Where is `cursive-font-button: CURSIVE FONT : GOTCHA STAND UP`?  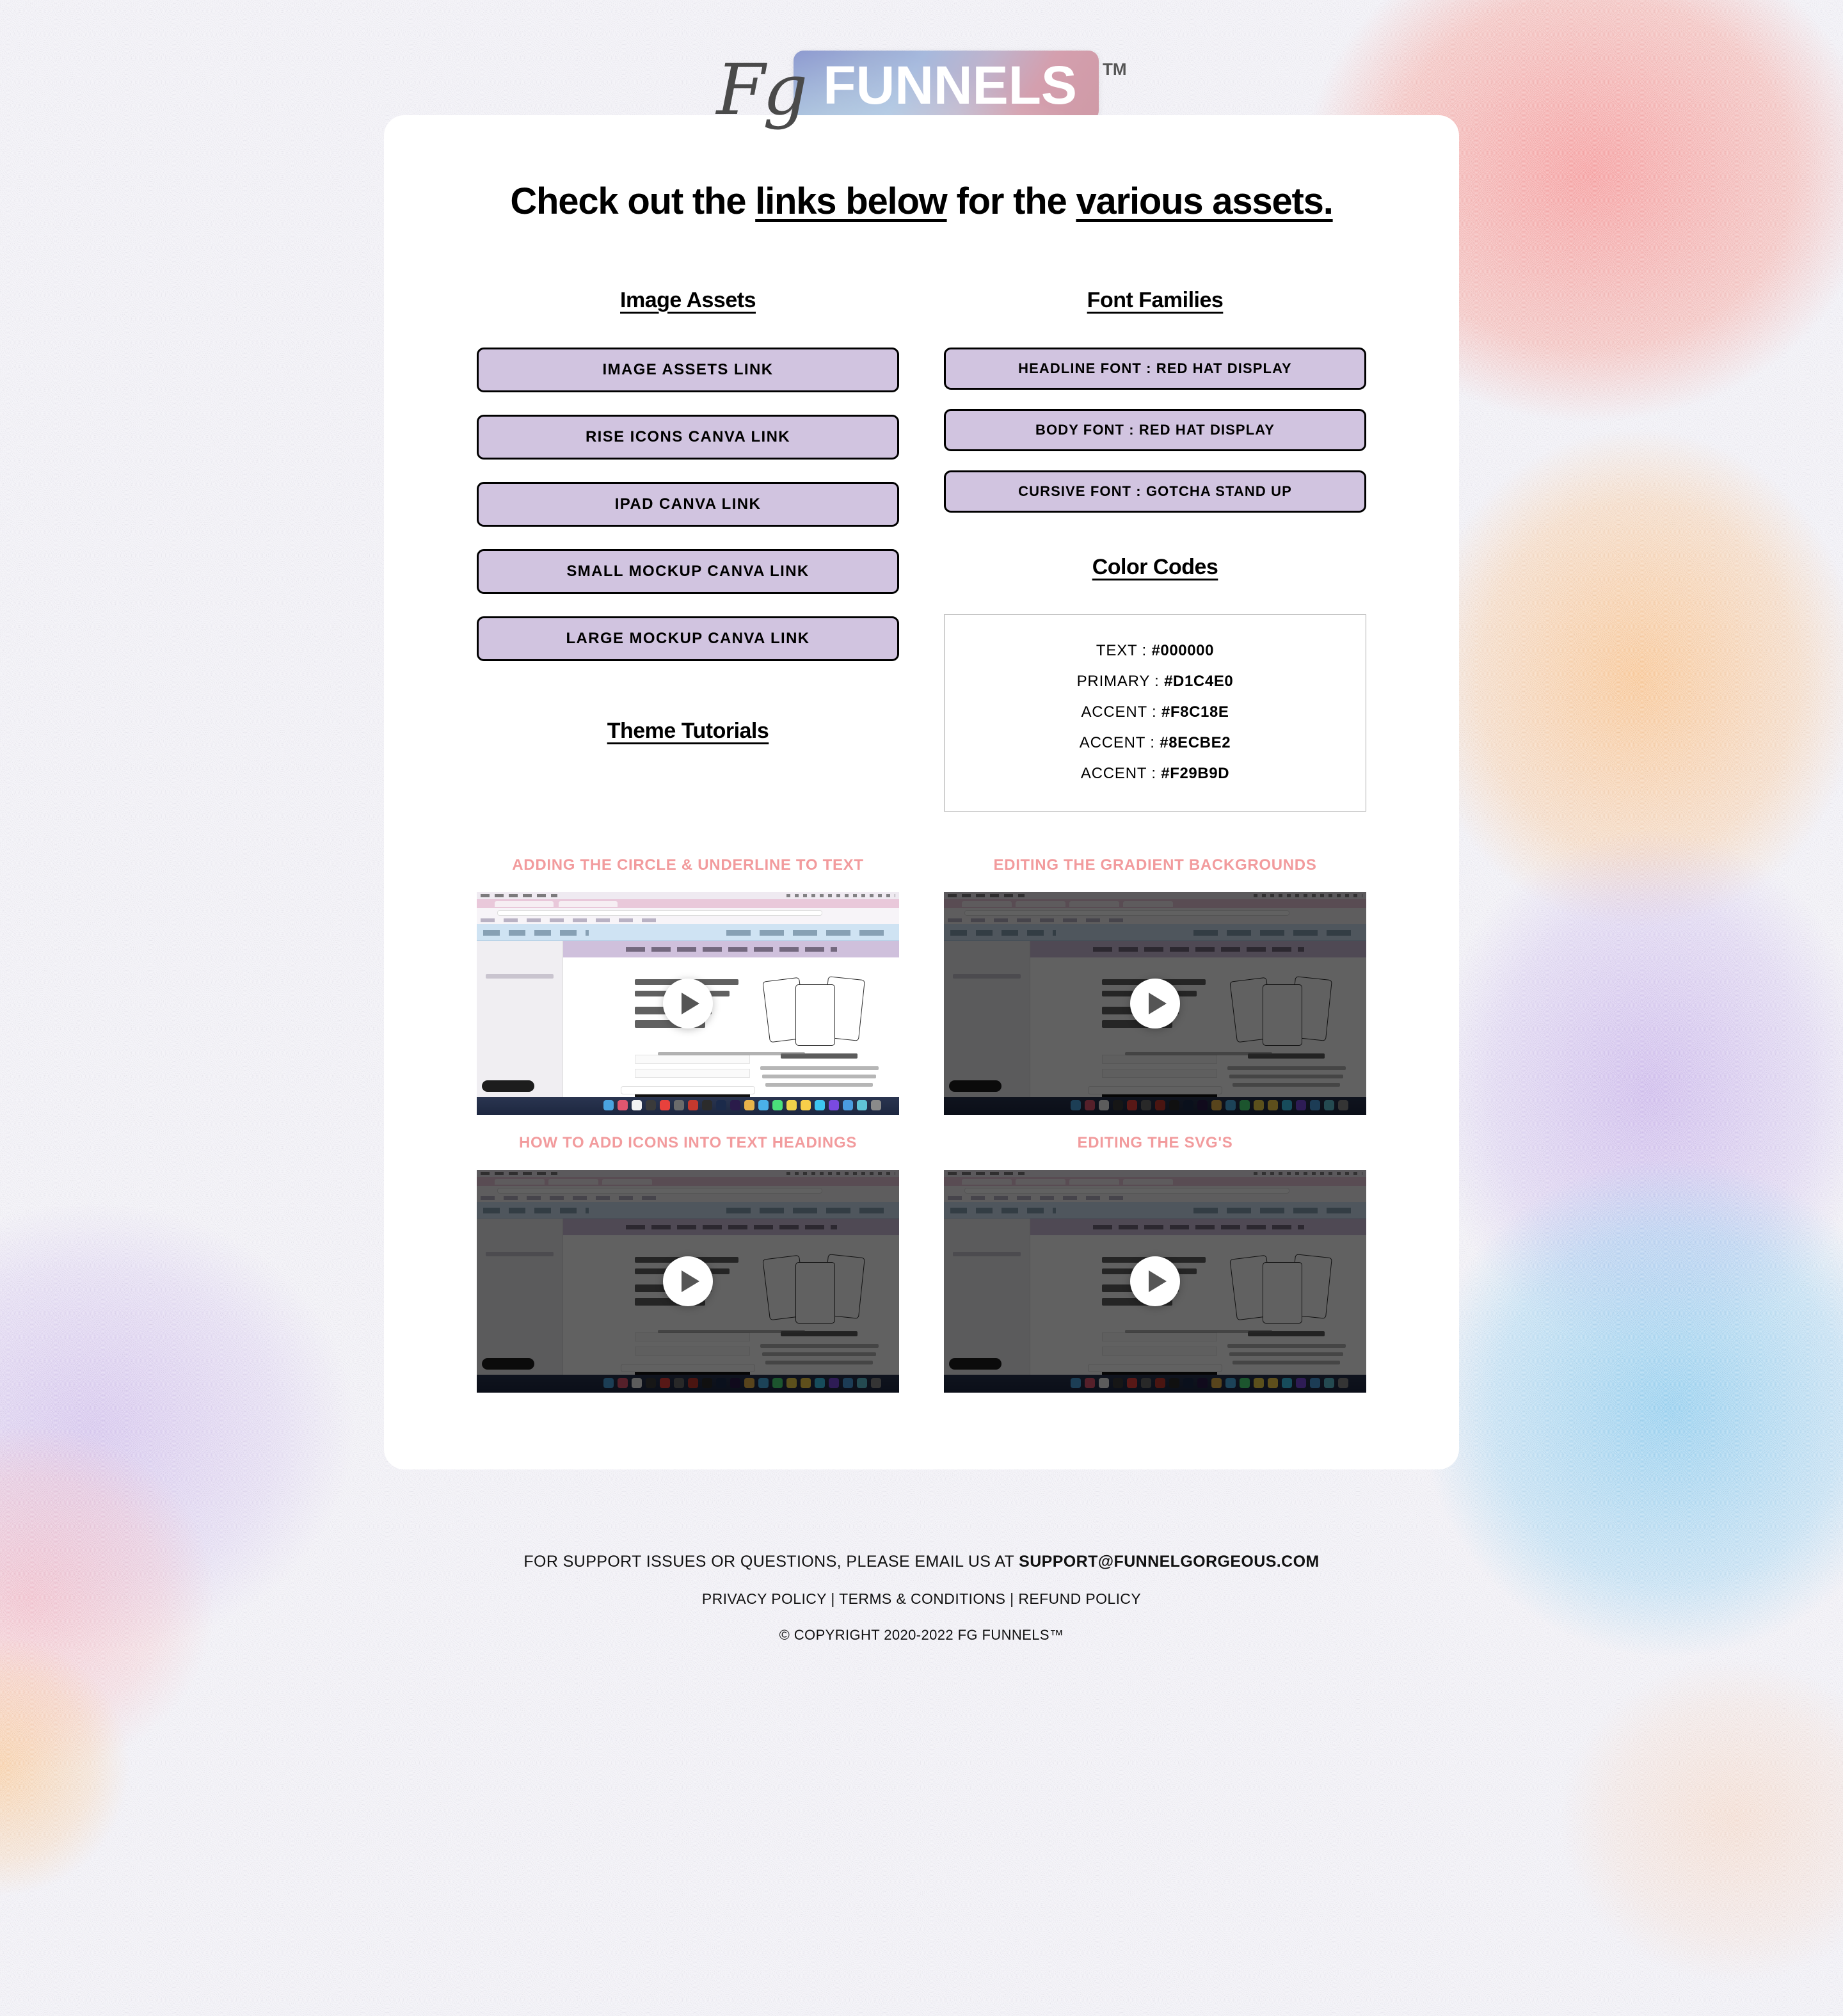
cursive-font-button: CURSIVE FONT : GOTCHA STAND UP is located at coordinates (1155, 491).